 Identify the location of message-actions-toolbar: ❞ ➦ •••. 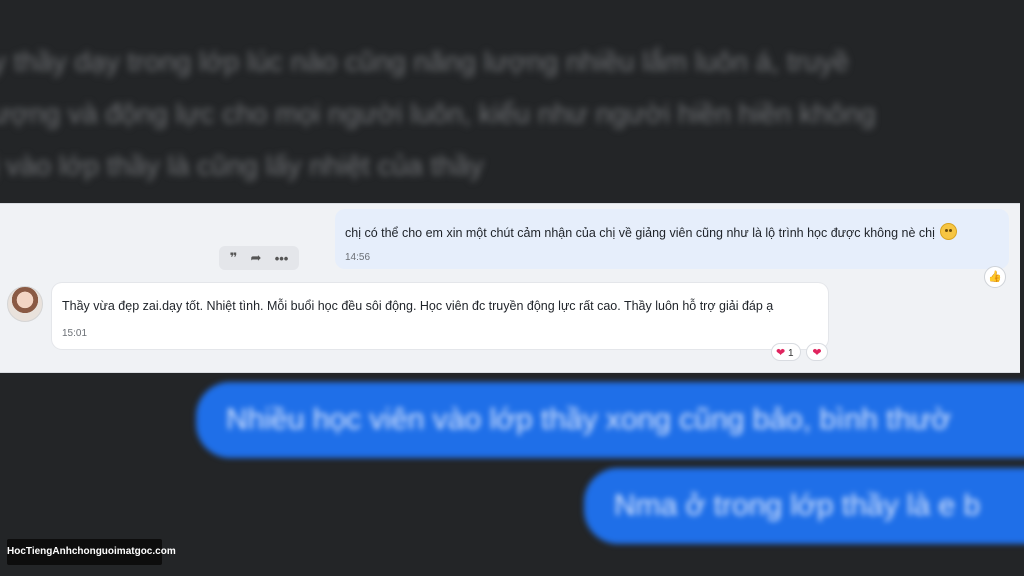
(259, 258).